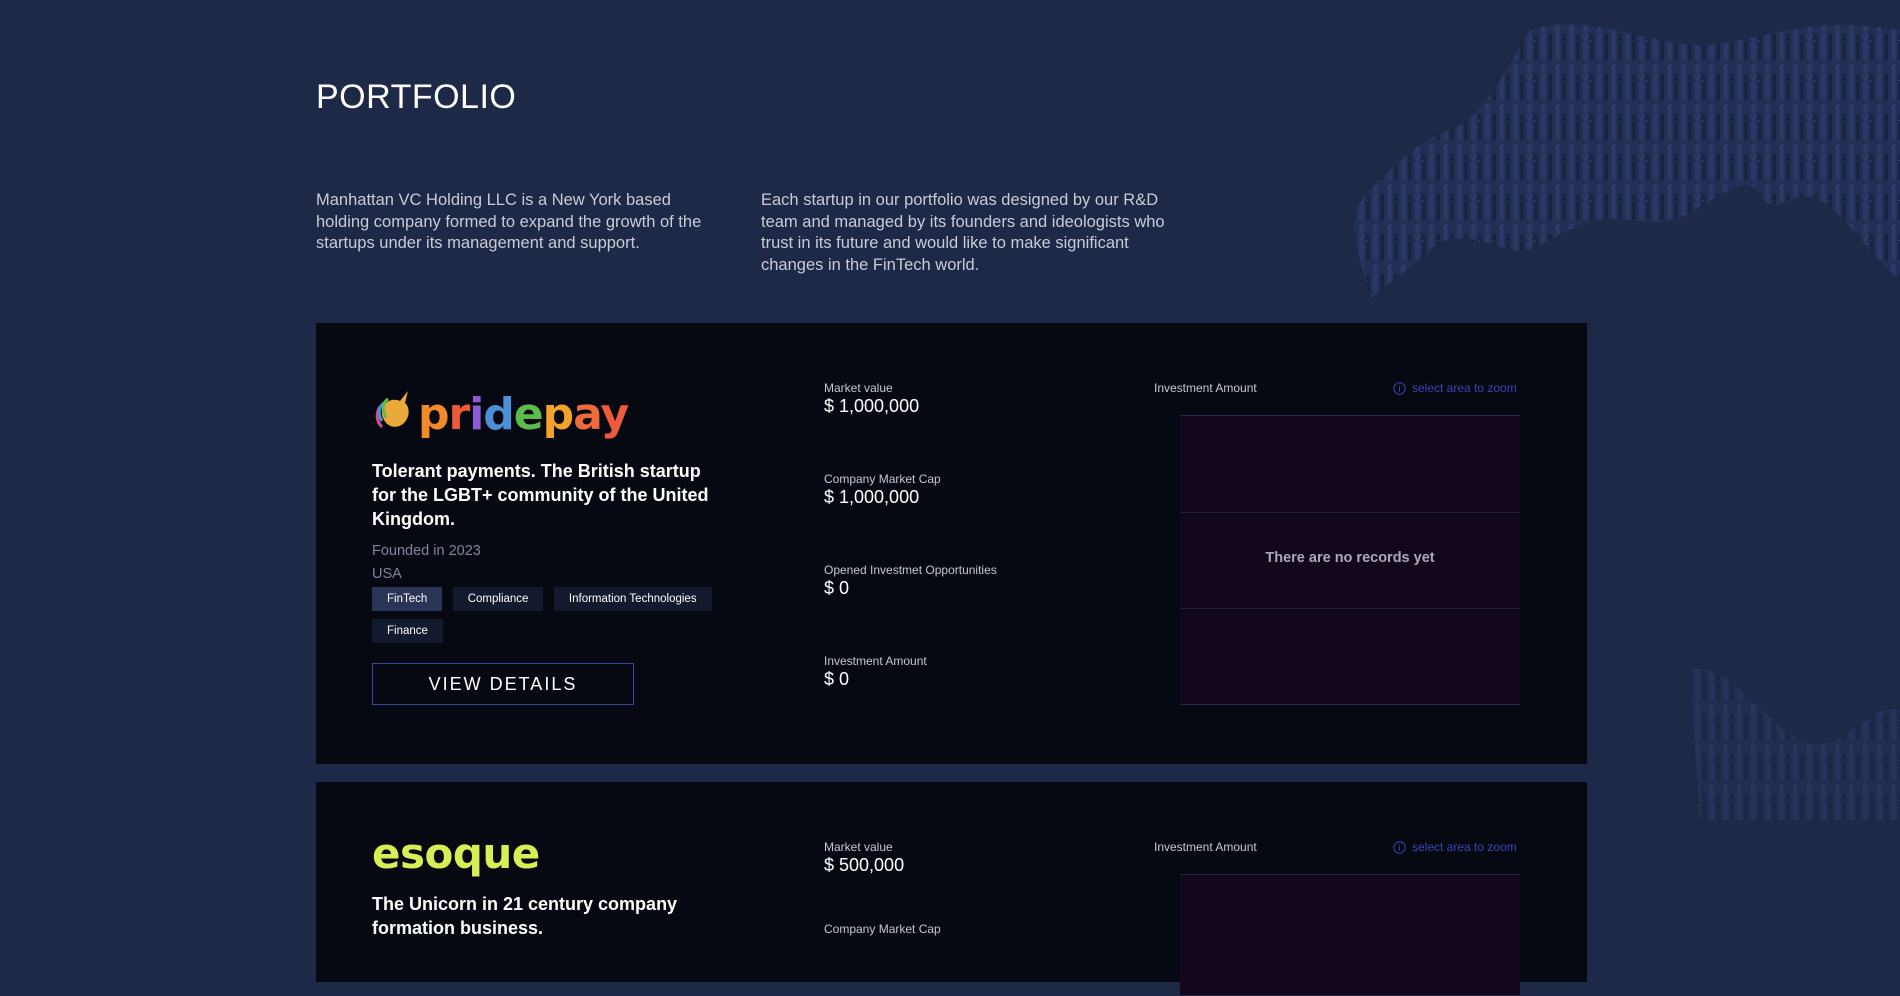 The image size is (1900, 996). What do you see at coordinates (864, 865) in the screenshot?
I see `stat-value: $ 500,000` at bounding box center [864, 865].